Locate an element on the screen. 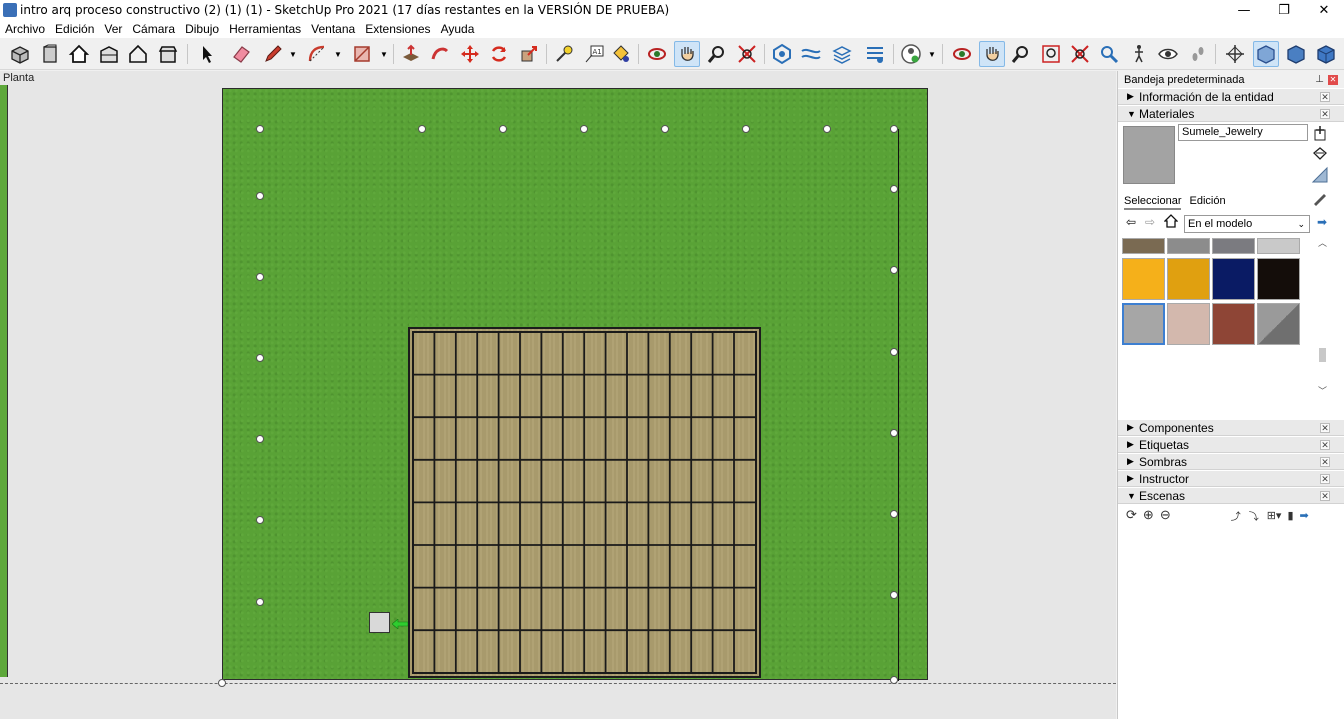 This screenshot has width=1344, height=719. section-icon is located at coordinates (875, 54).